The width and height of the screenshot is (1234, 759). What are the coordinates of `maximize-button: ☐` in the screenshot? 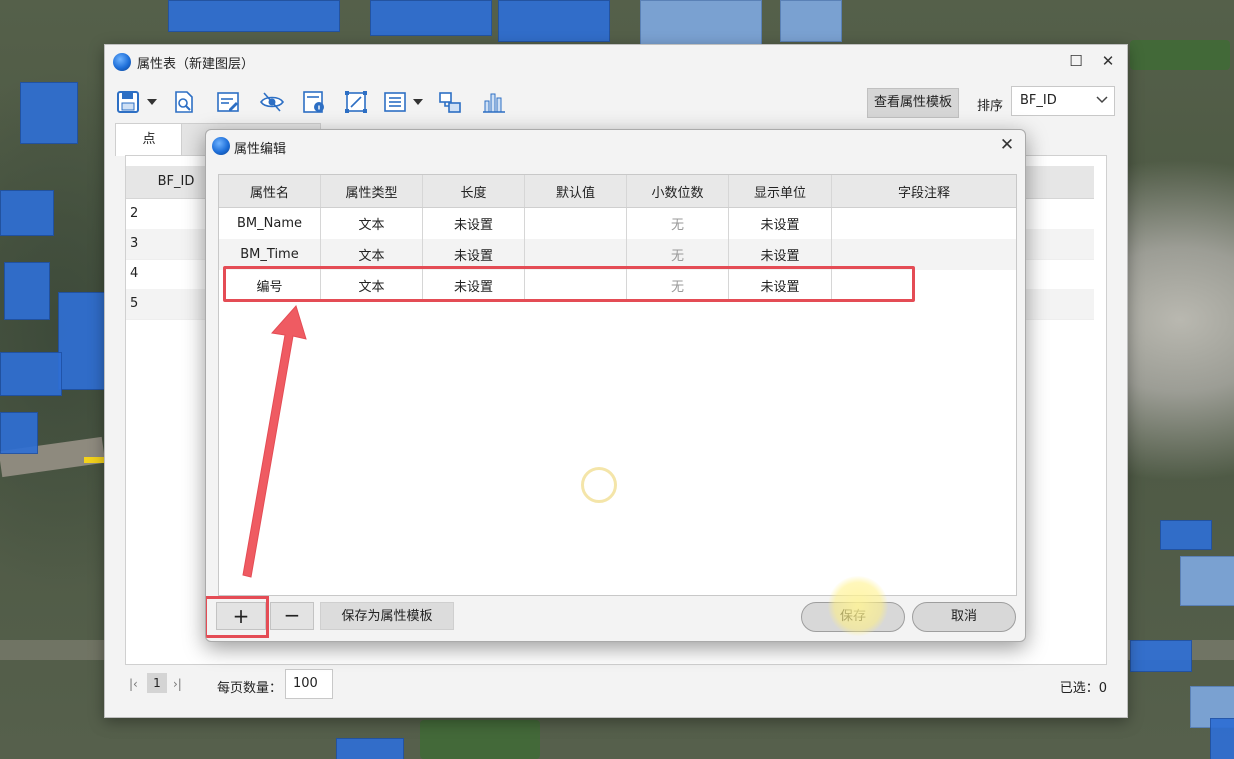 It's located at (1076, 61).